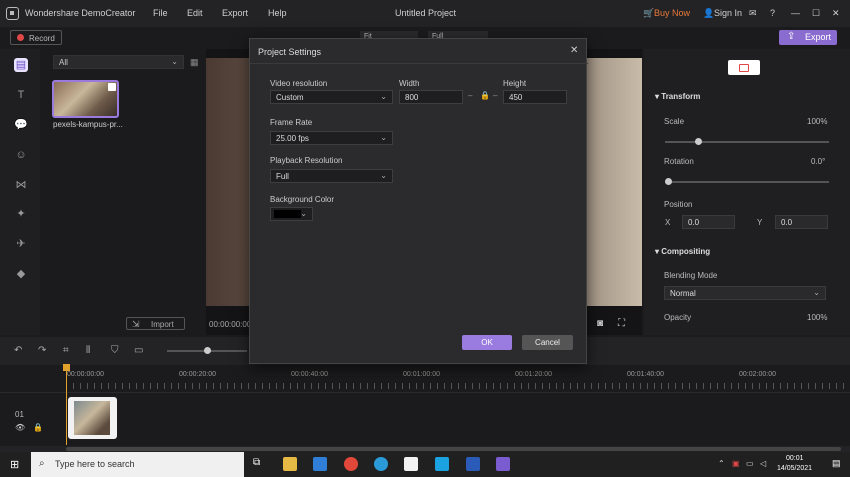 This screenshot has height=477, width=850. I want to click on position-y-label: Y, so click(760, 222).